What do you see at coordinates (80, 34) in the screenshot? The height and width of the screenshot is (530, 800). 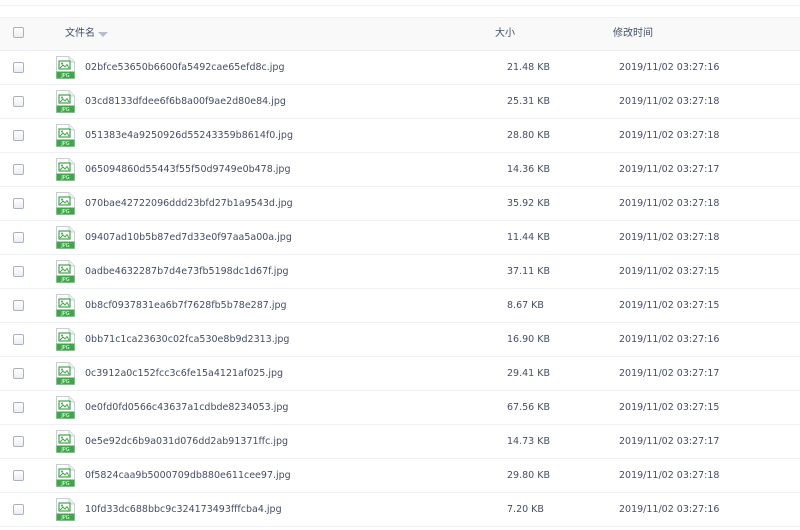 I see `column-header-filename: 文件名` at bounding box center [80, 34].